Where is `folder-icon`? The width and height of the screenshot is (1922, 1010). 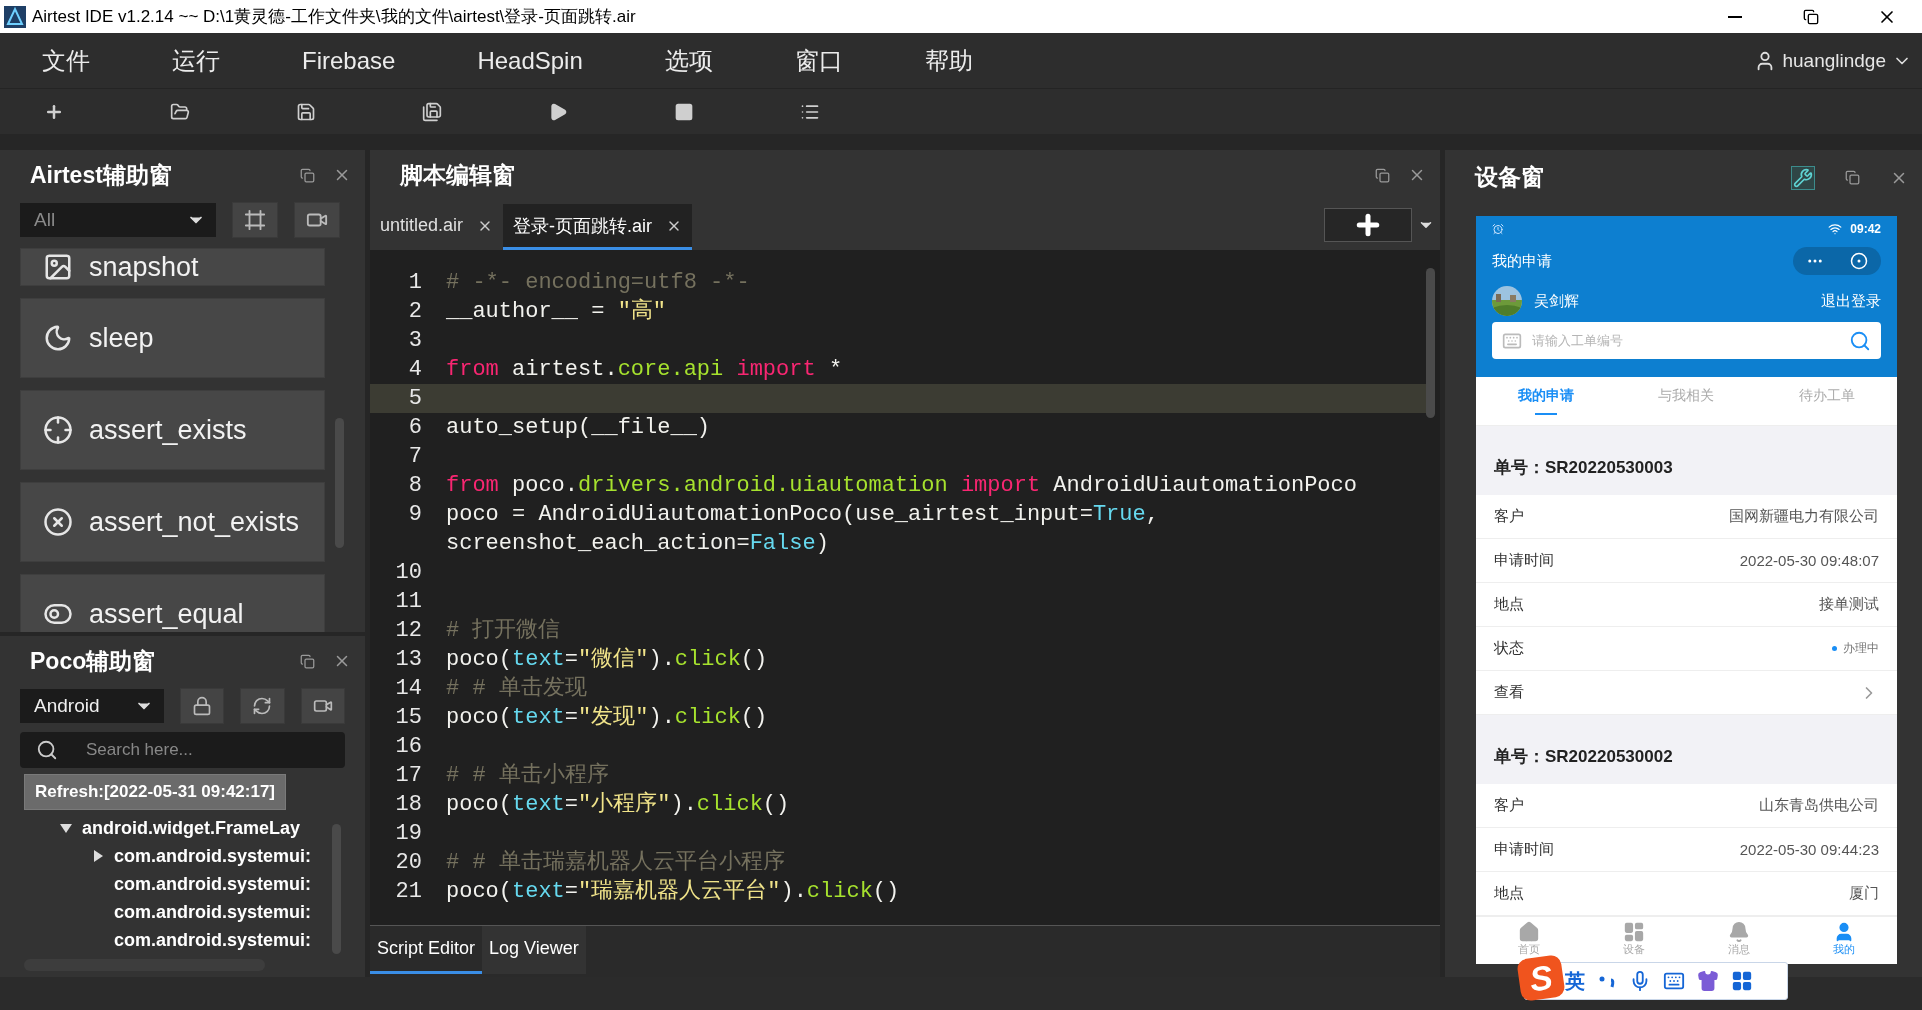
folder-icon is located at coordinates (180, 111).